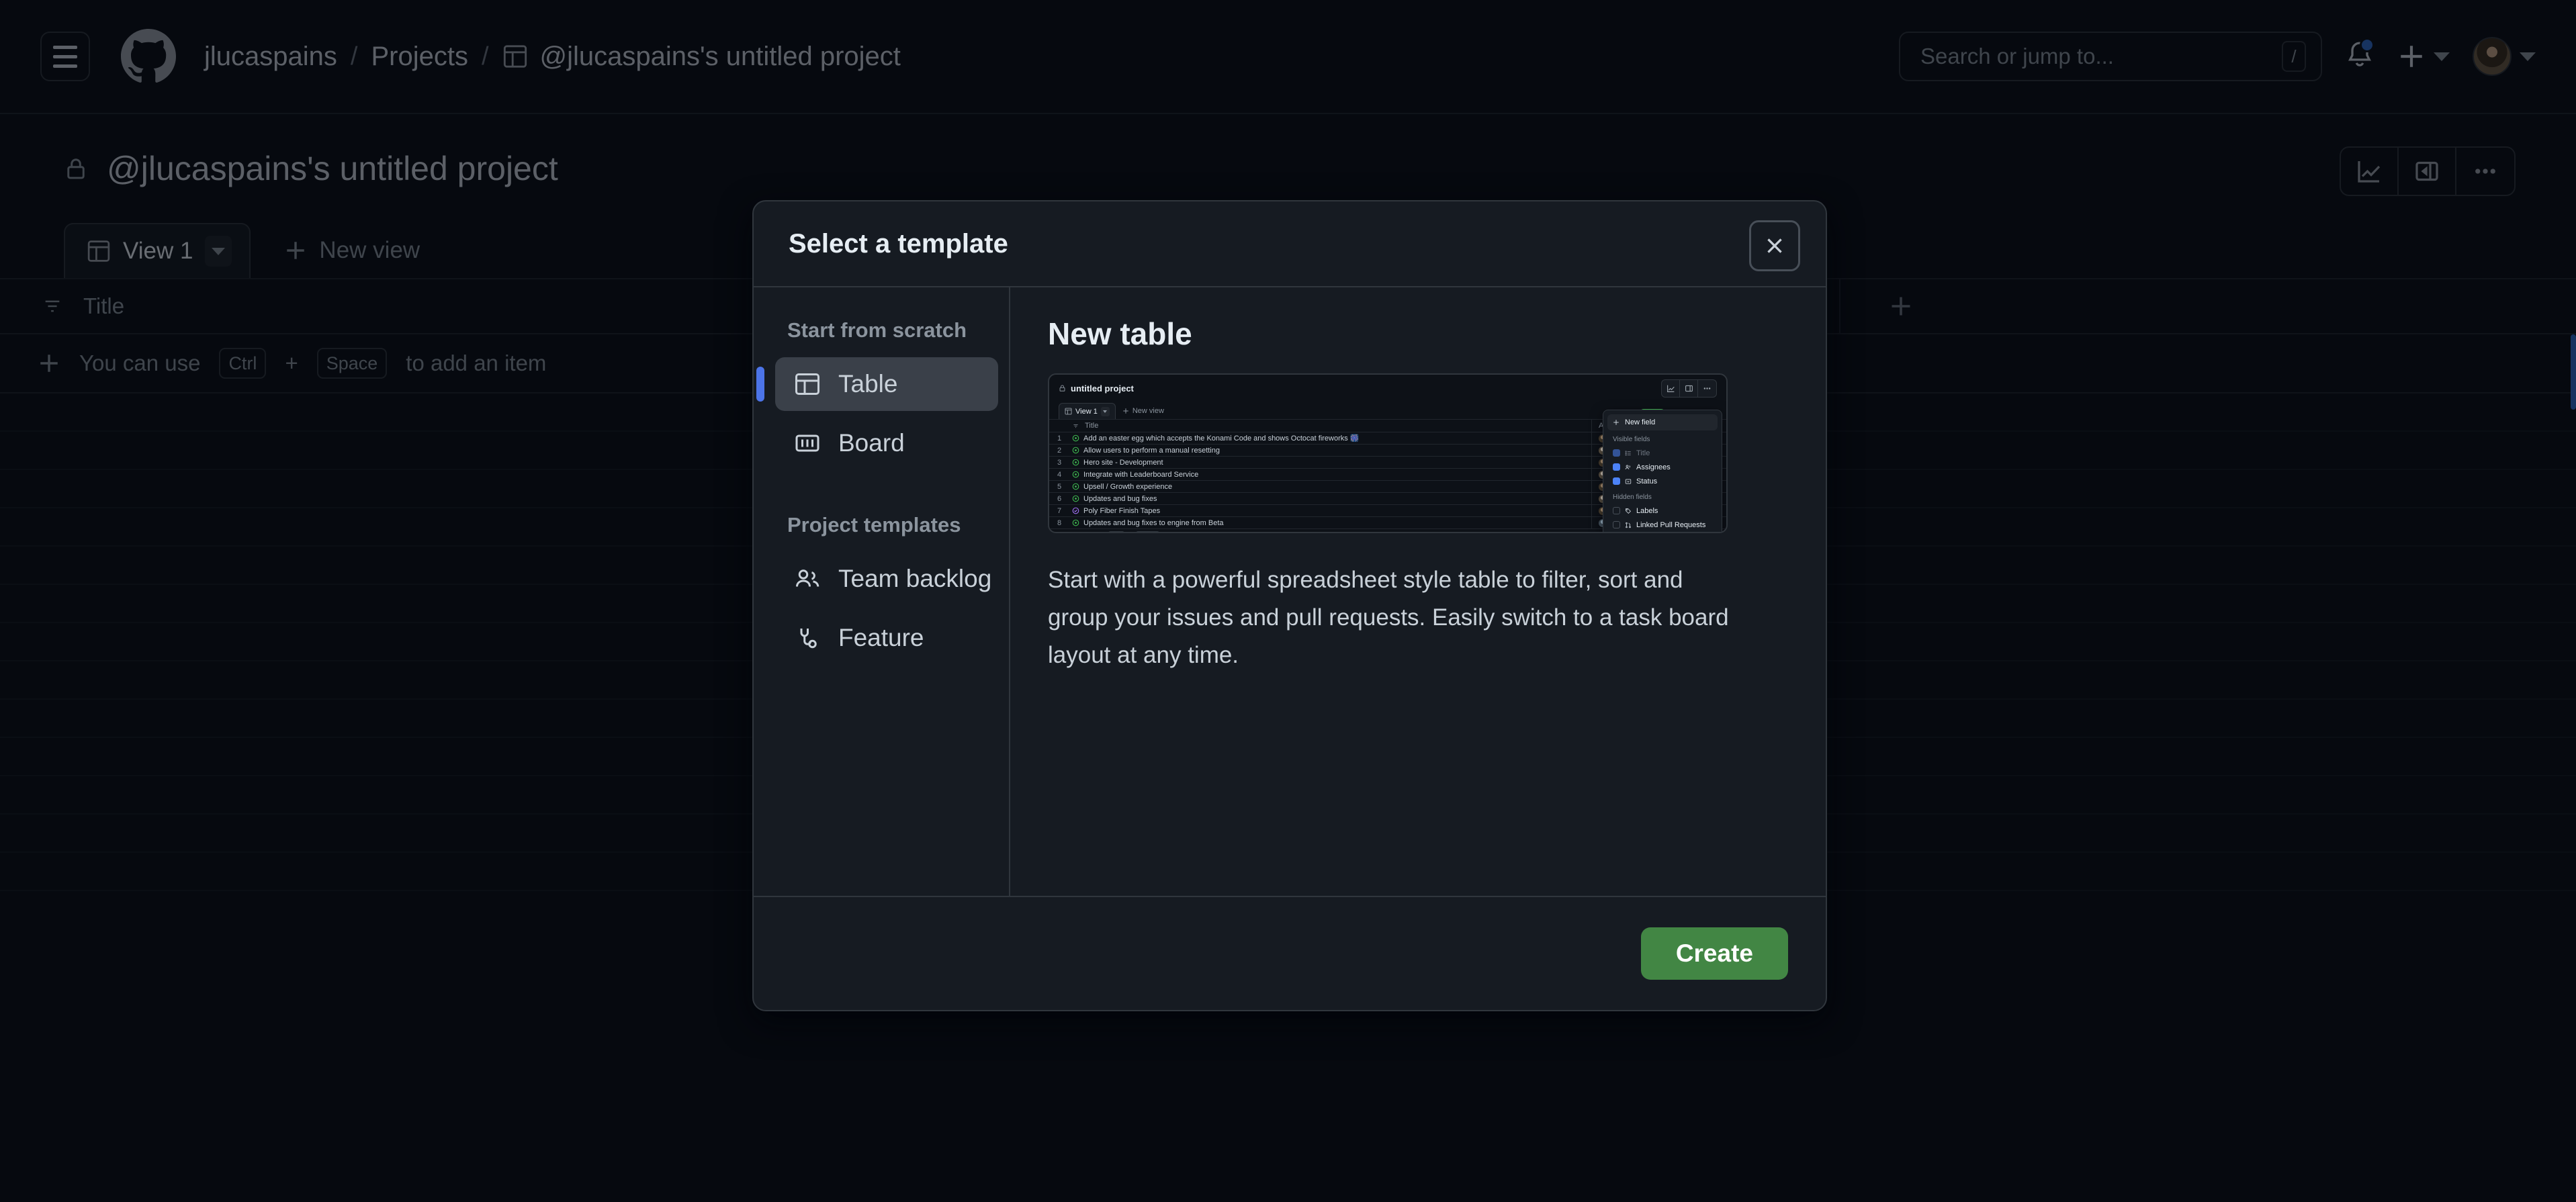 Image resolution: width=2576 pixels, height=1202 pixels. Describe the element at coordinates (1059, 511) in the screenshot. I see `preview-row-number: 7` at that location.